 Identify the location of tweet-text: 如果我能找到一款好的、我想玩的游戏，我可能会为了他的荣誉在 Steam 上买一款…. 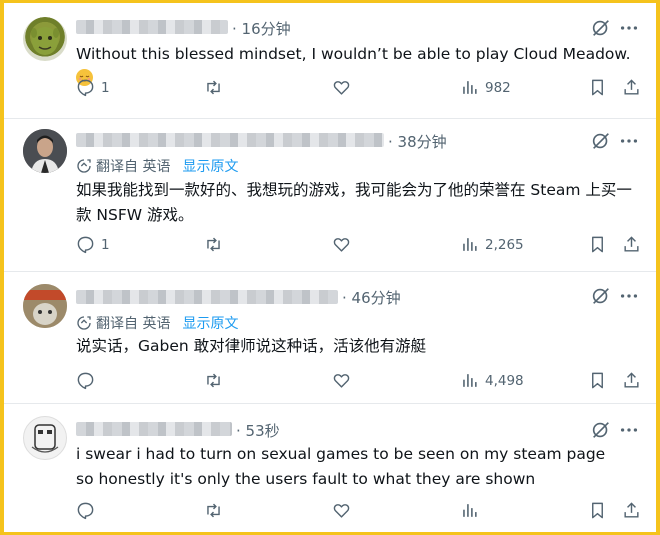
(354, 202).